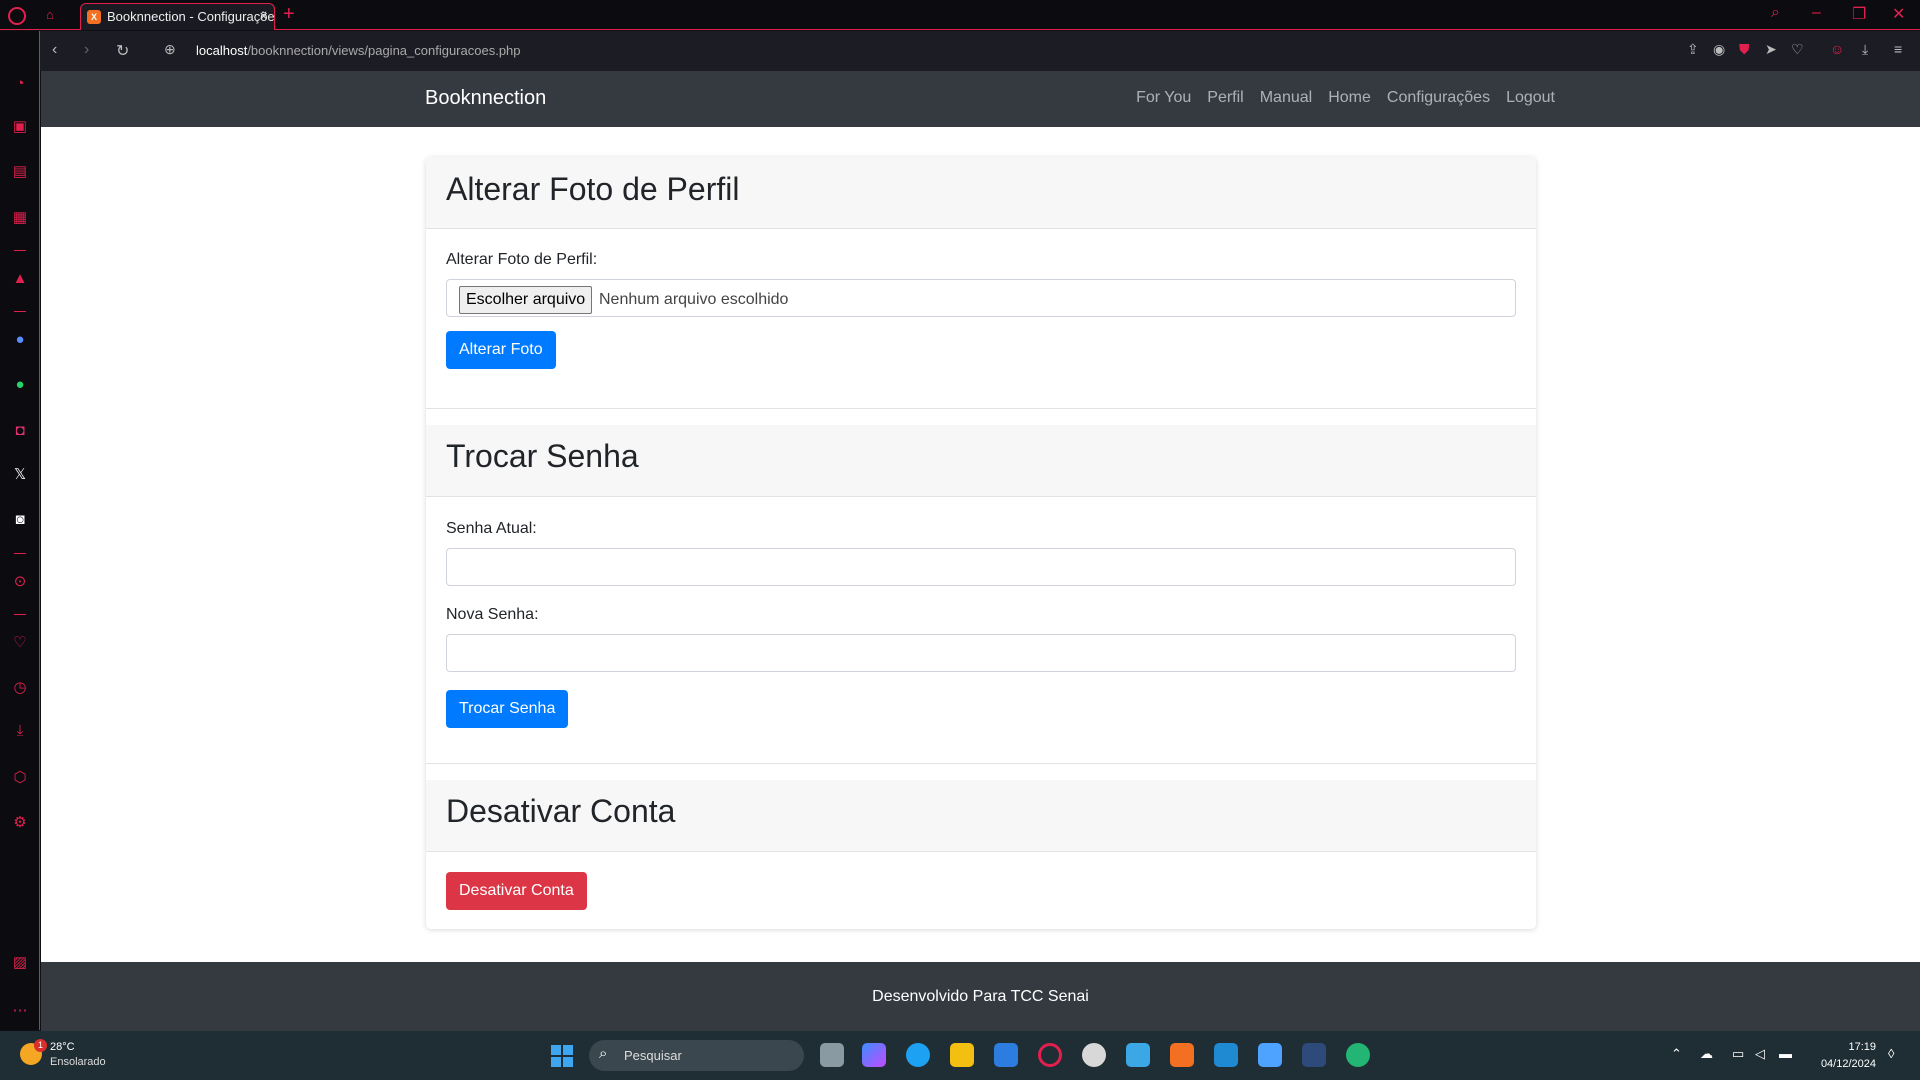 The image size is (1920, 1080). Describe the element at coordinates (1286, 98) in the screenshot. I see `nav-link-manual: Manual` at that location.